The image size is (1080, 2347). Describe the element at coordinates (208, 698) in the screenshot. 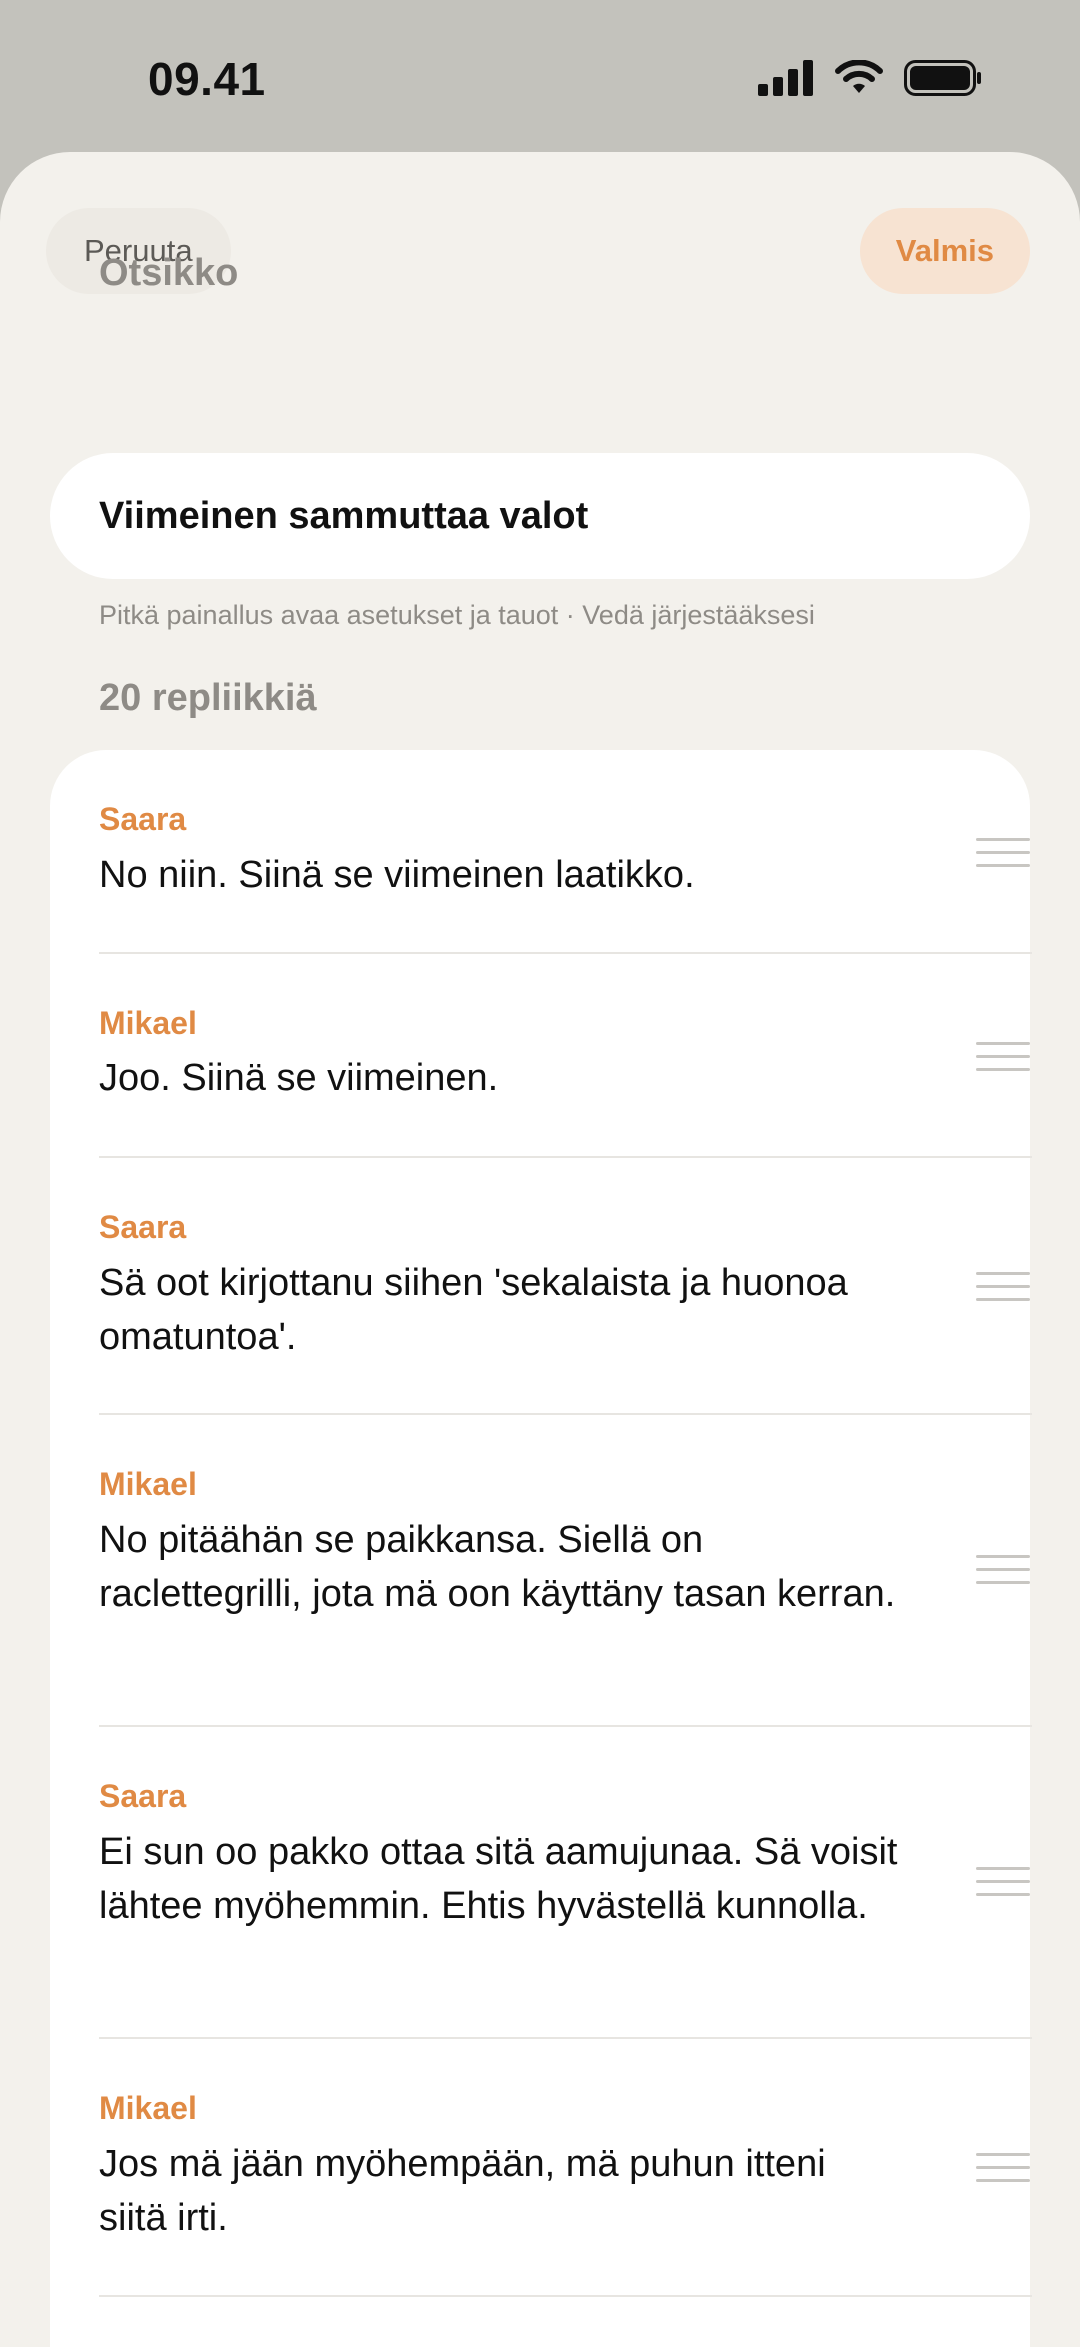

I see `lines-count-label: 20 repliikkiä` at that location.